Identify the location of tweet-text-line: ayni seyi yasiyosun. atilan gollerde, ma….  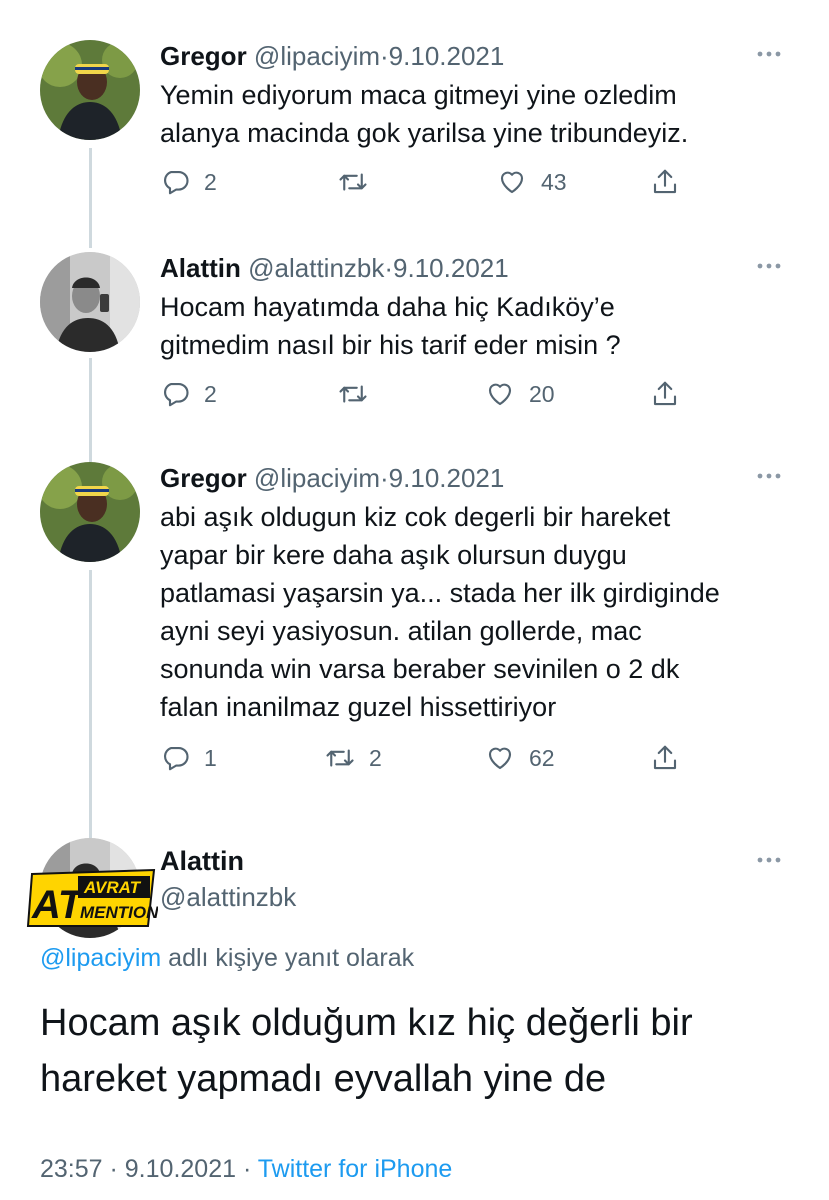
(401, 631).